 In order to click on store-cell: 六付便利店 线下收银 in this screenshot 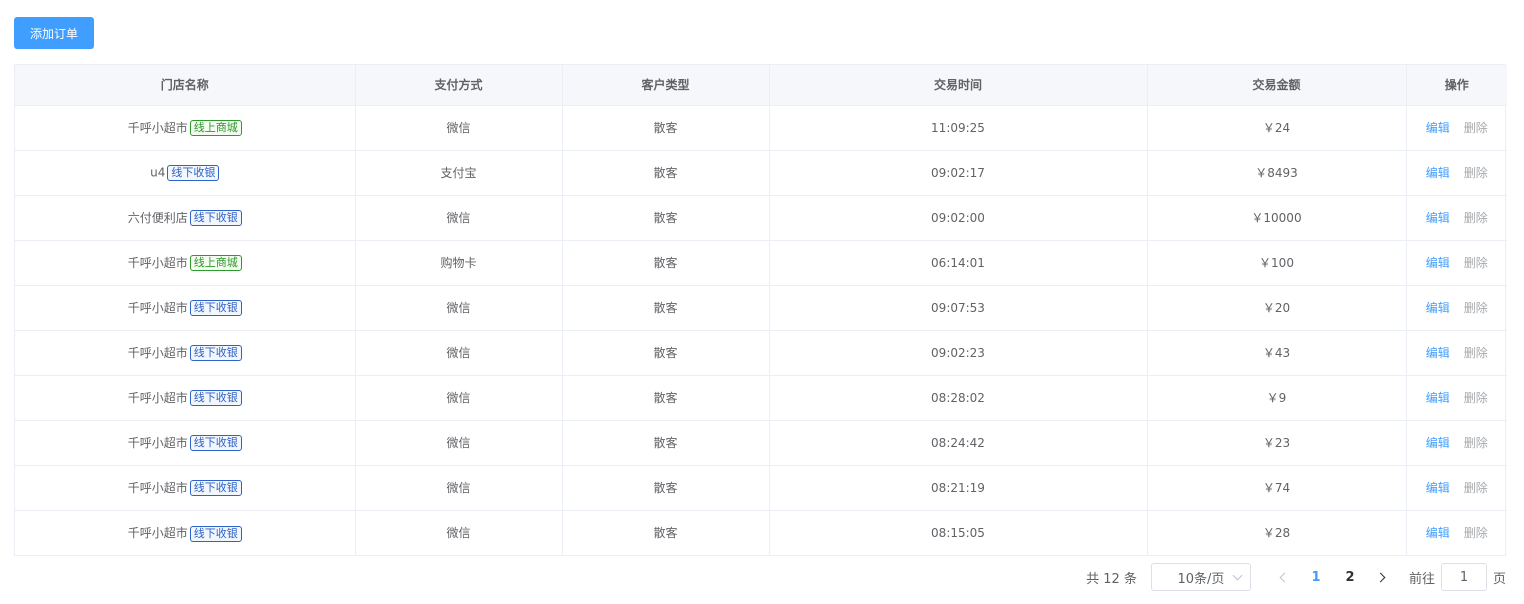, I will do `click(185, 218)`.